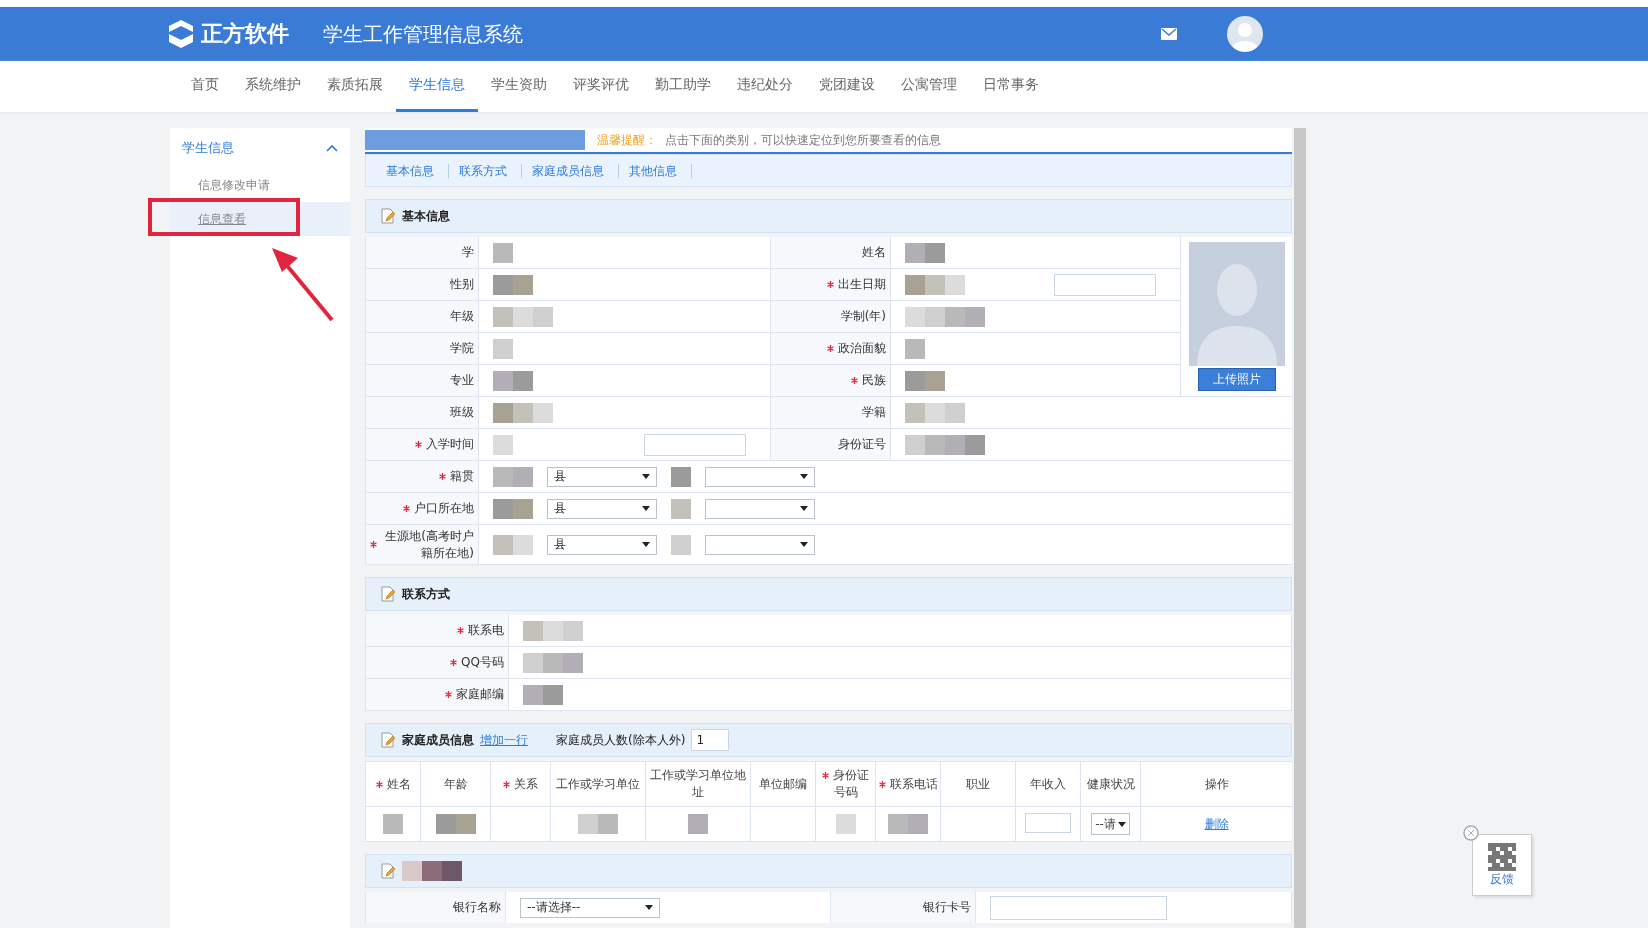 The height and width of the screenshot is (928, 1648). Describe the element at coordinates (874, 252) in the screenshot. I see `field-label: 姓名` at that location.